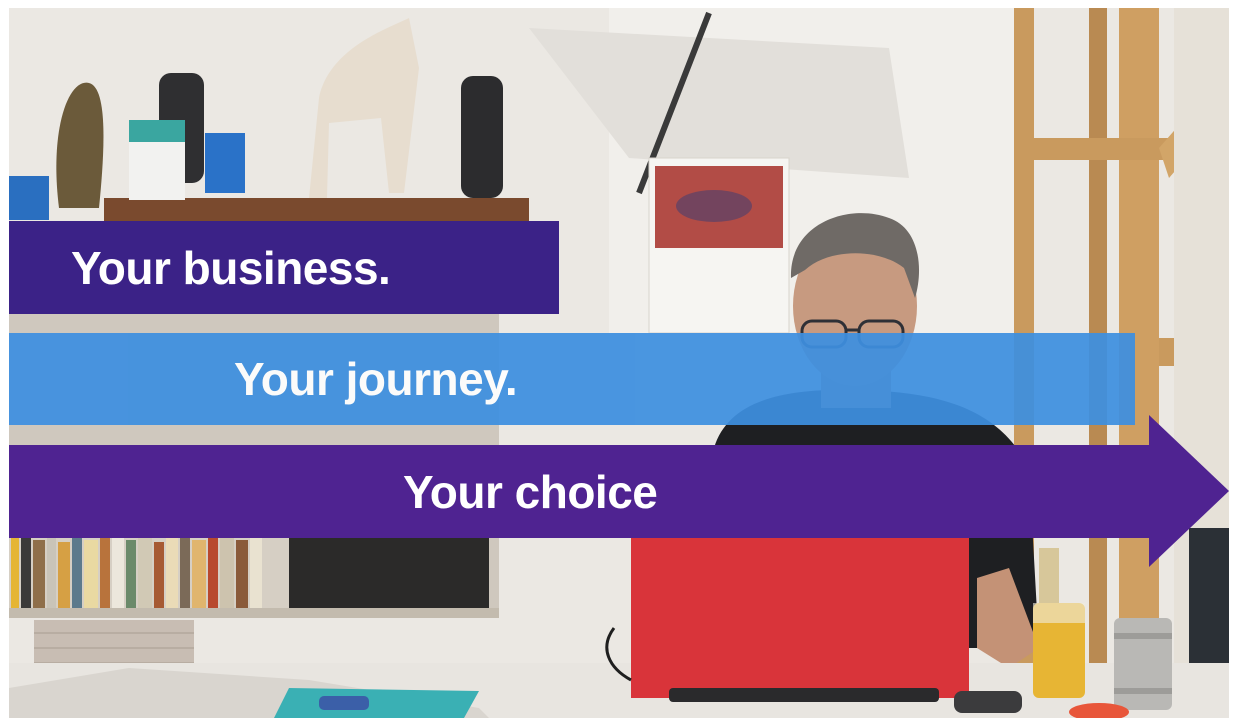  I want to click on banner-your-business: Your business., so click(284, 267).